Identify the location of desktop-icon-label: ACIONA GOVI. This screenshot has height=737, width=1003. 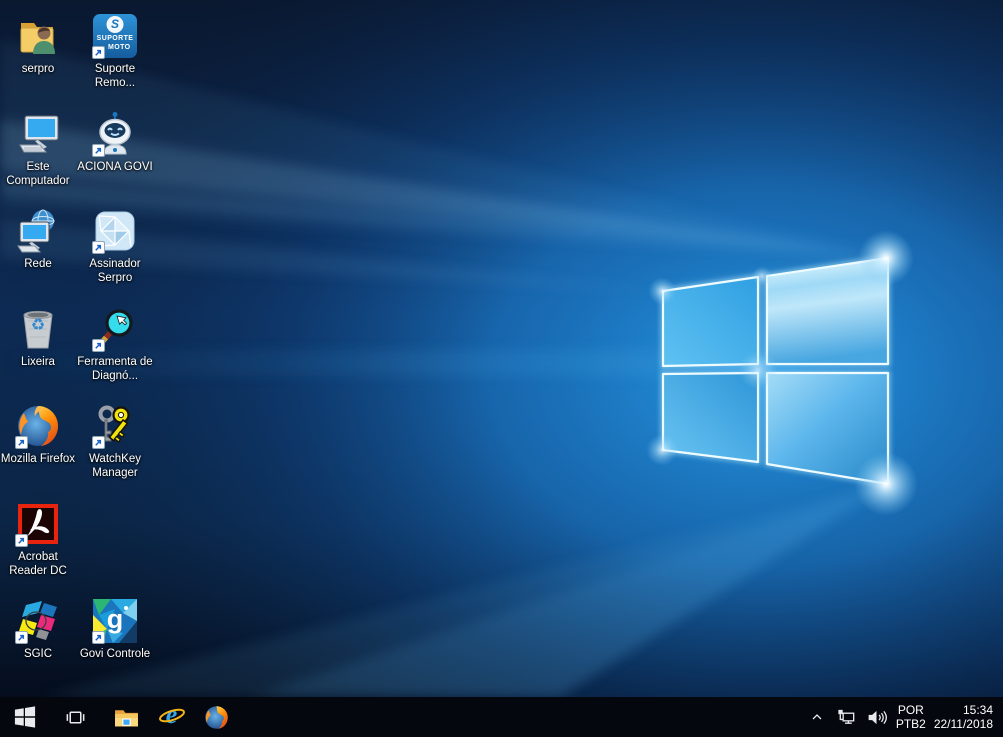
(115, 167).